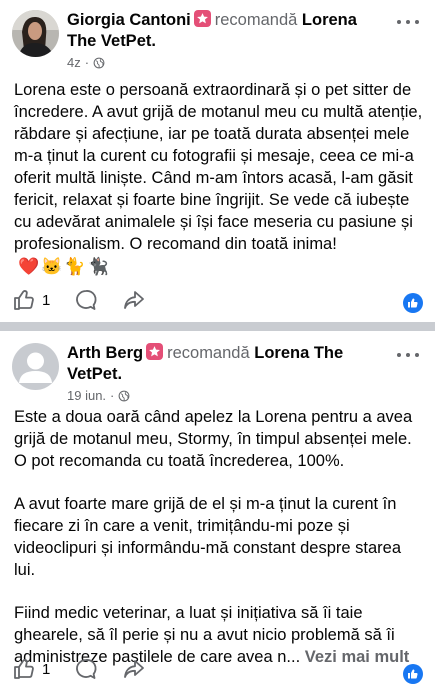 The width and height of the screenshot is (435, 700). What do you see at coordinates (129, 20) in the screenshot?
I see `author-name: Giorgia Cantoni` at bounding box center [129, 20].